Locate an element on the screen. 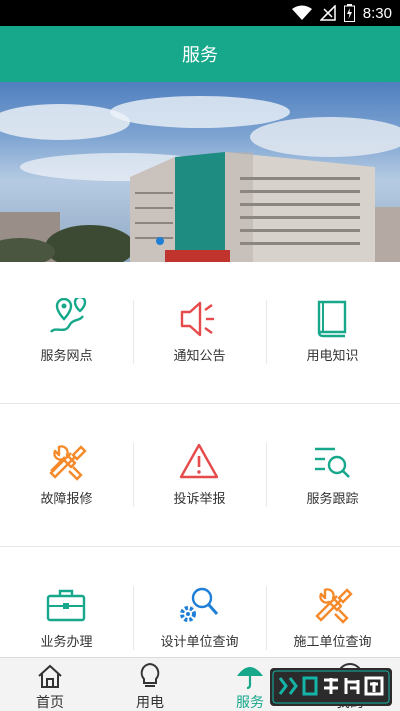  speaker-icon is located at coordinates (197, 319).